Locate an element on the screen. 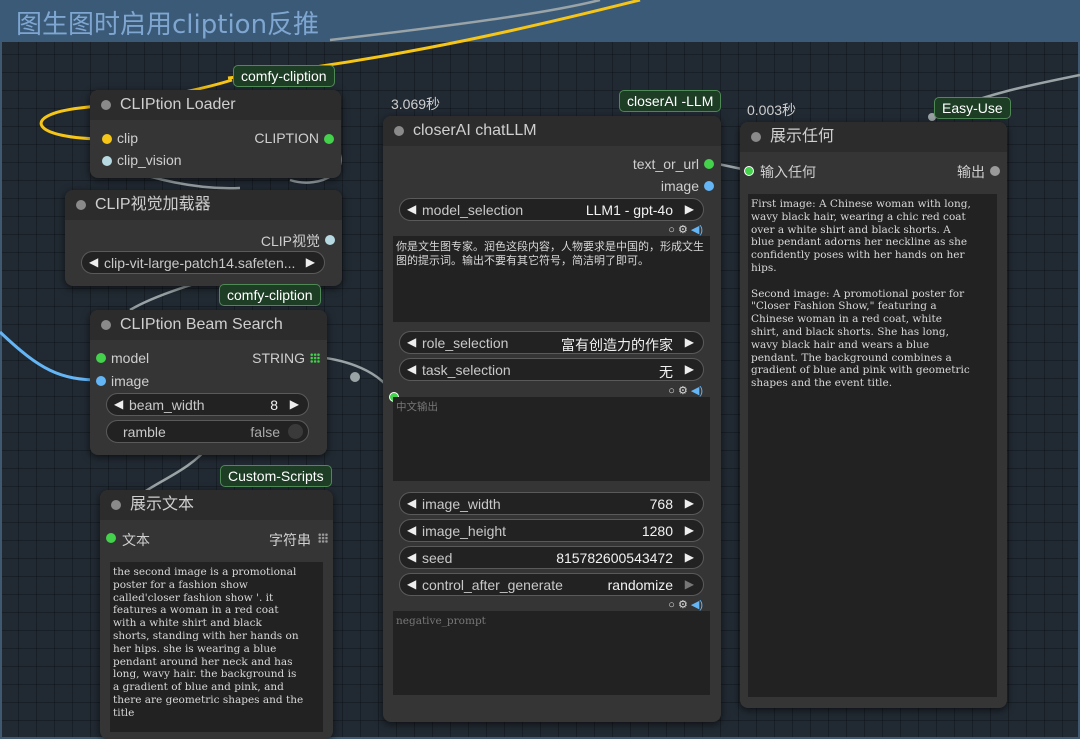  clip-vision-output-label: CLIP视觉 is located at coordinates (290, 241).